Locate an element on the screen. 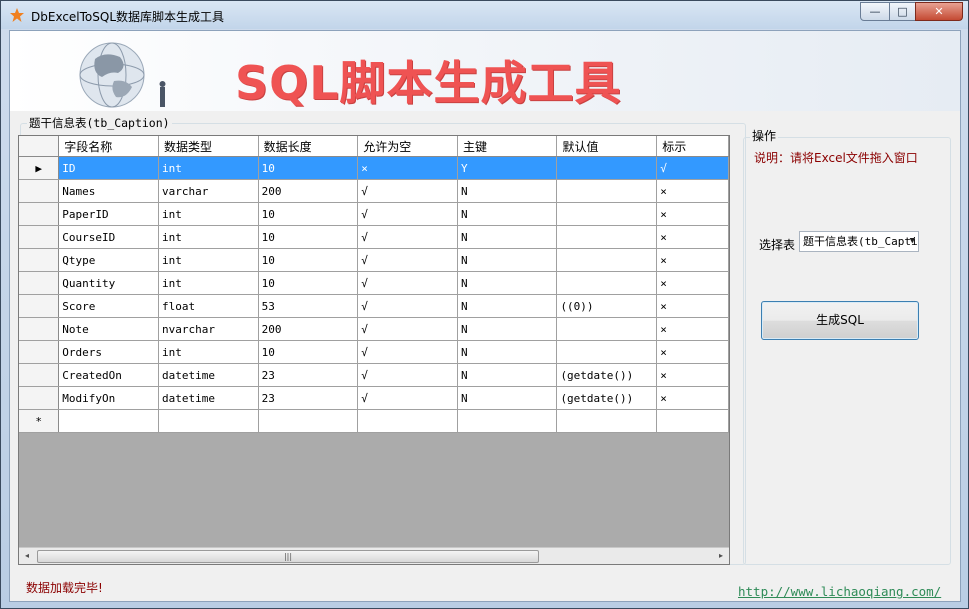  table-cell: varchar is located at coordinates (208, 191).